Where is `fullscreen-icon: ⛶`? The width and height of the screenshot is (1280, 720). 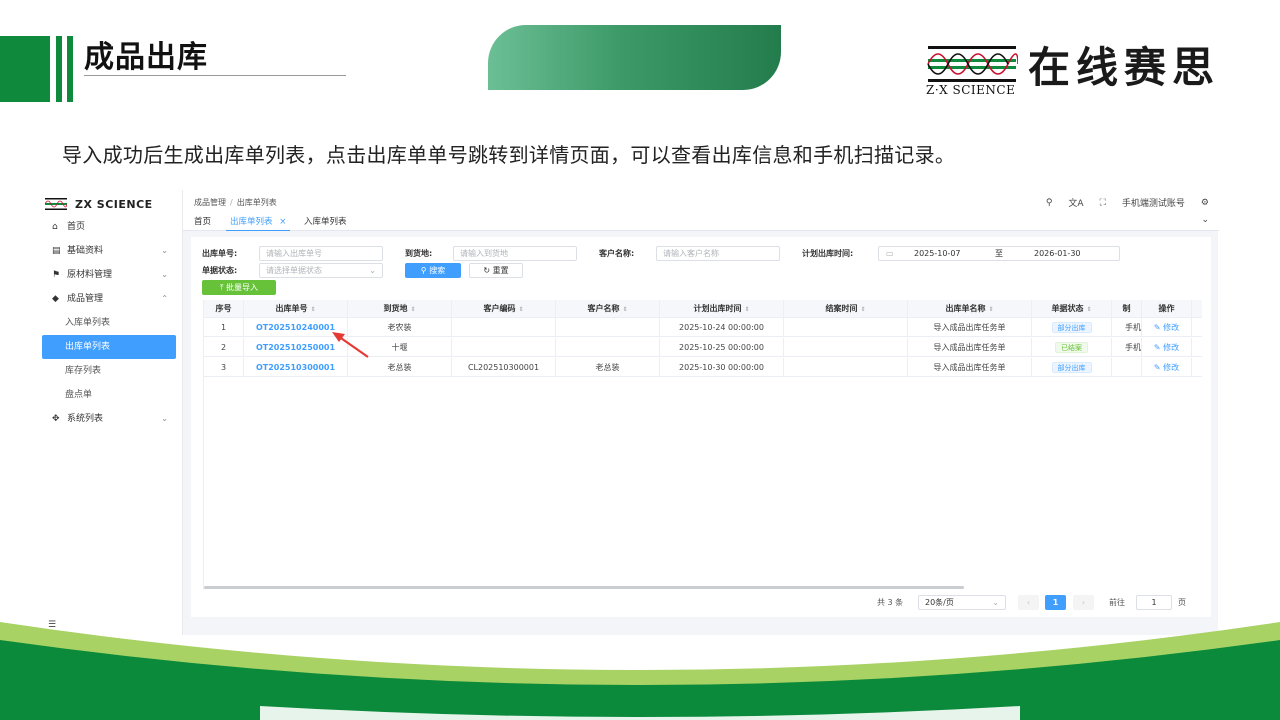
fullscreen-icon: ⛶ is located at coordinates (1103, 203).